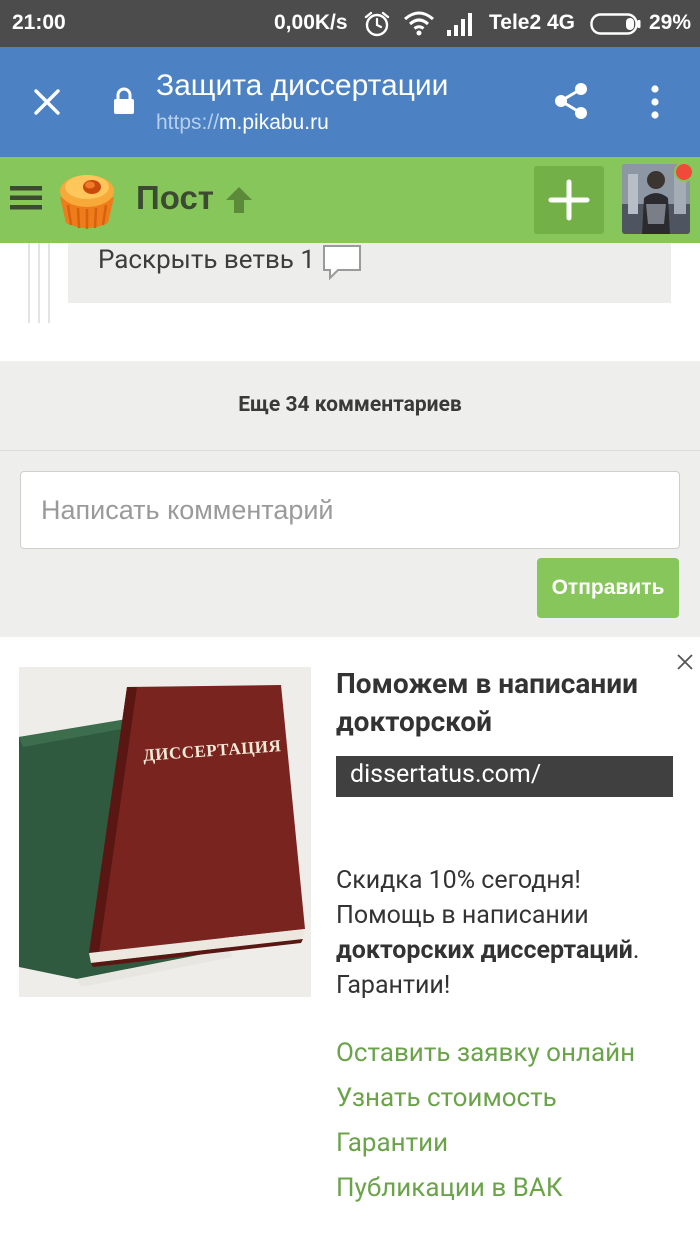 The height and width of the screenshot is (1244, 700). I want to click on ad-link-guarantees: Гарантии, so click(485, 1143).